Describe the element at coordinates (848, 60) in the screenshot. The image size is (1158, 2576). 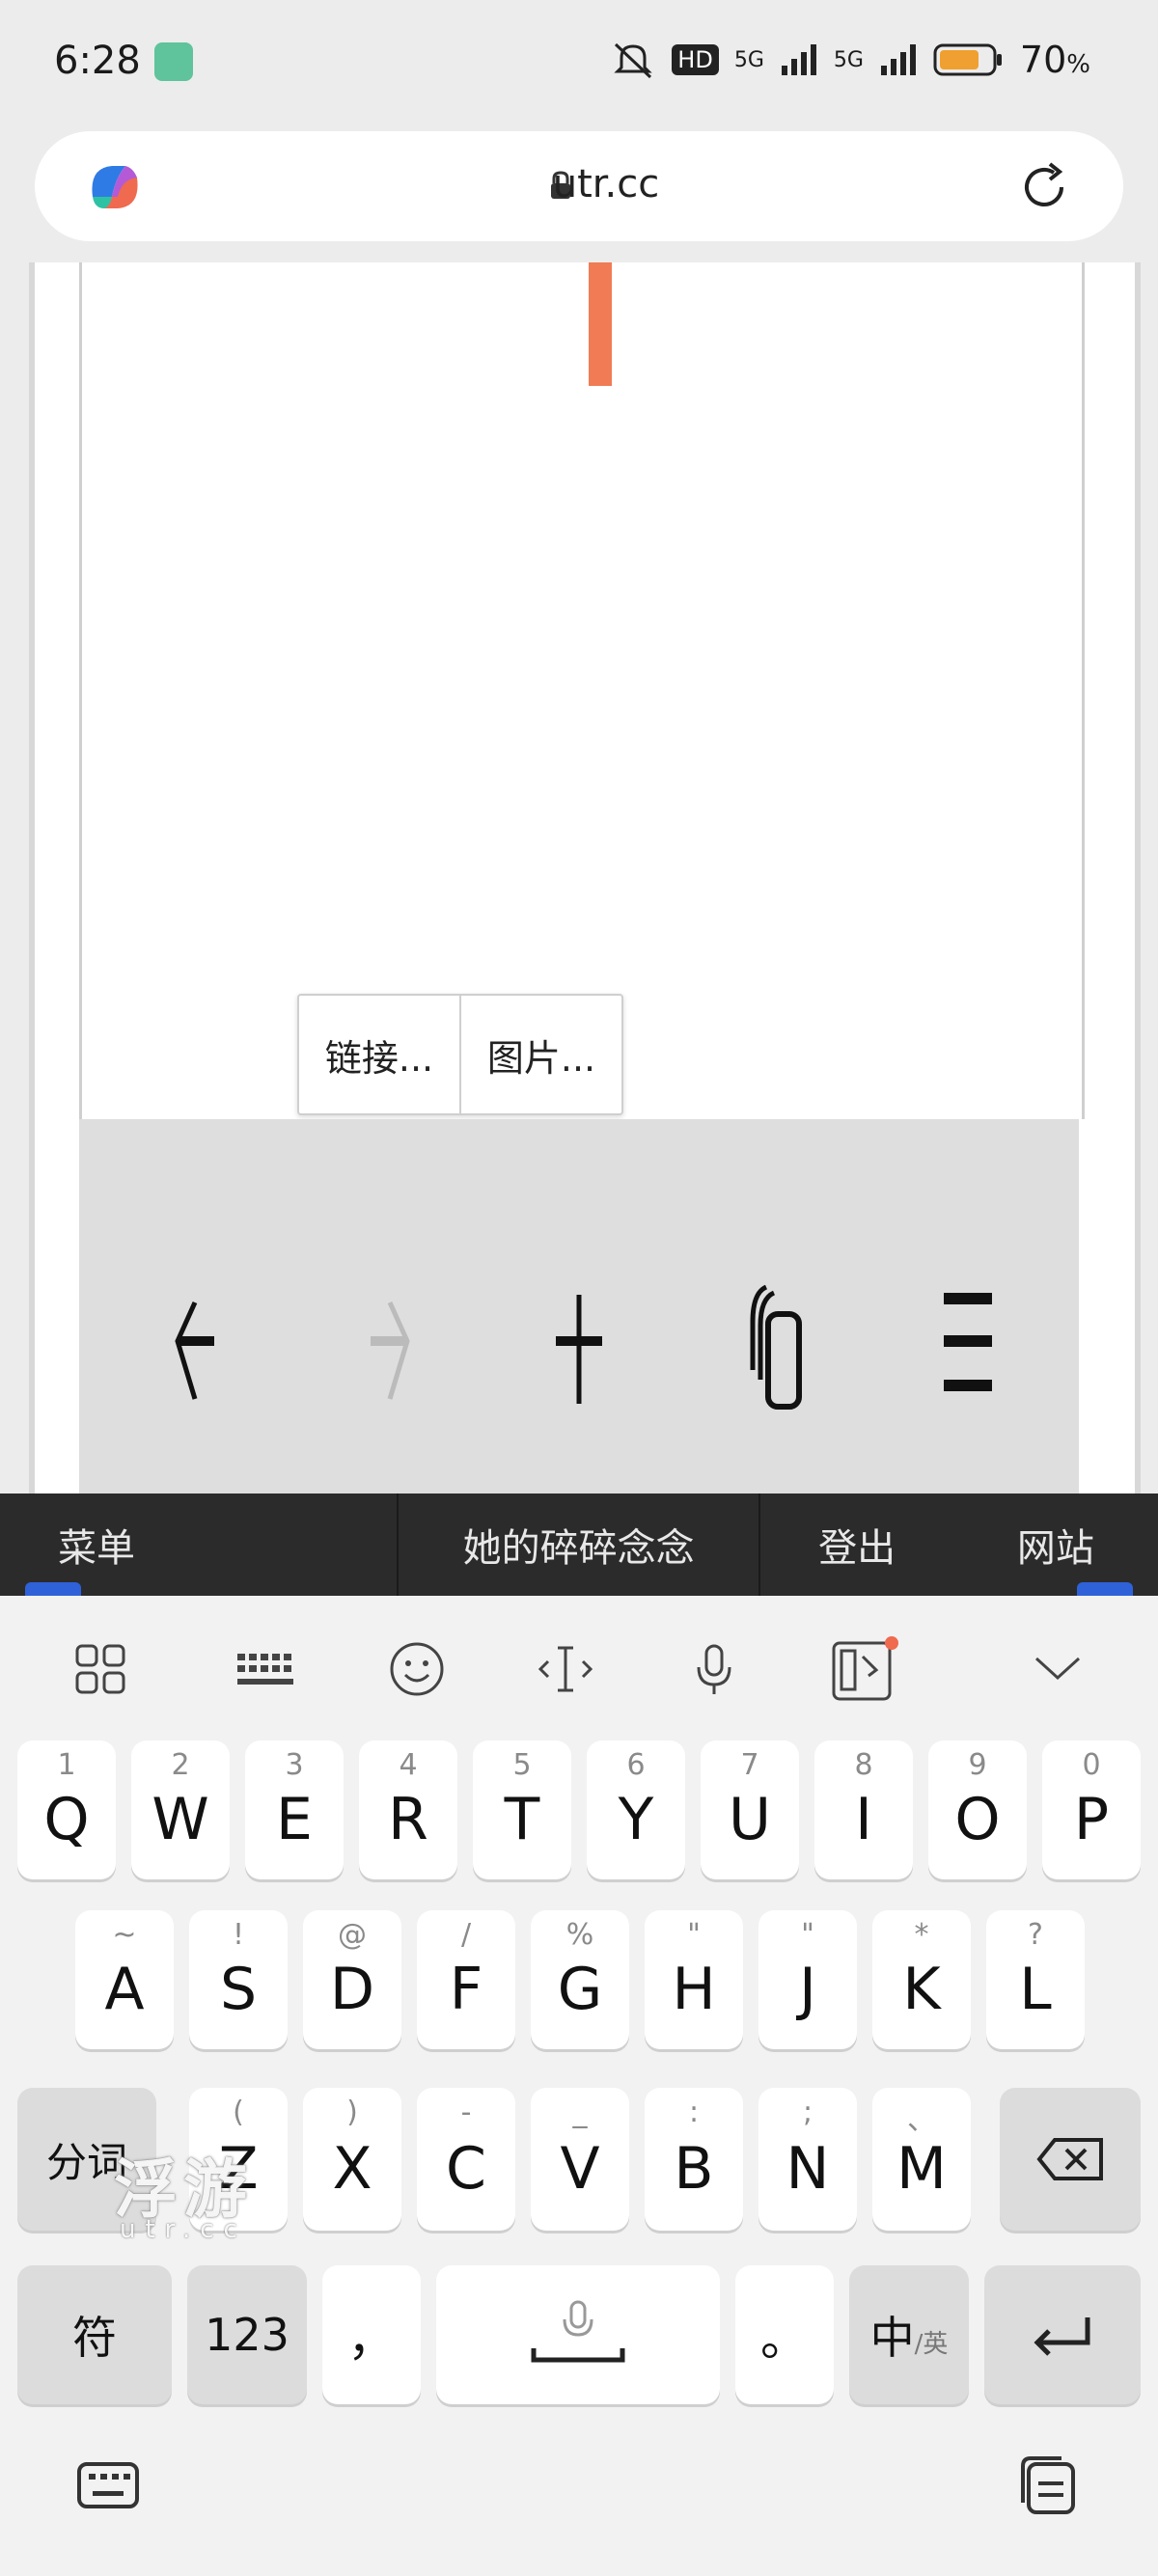
I see `signal-5g-label-2: 5G` at that location.